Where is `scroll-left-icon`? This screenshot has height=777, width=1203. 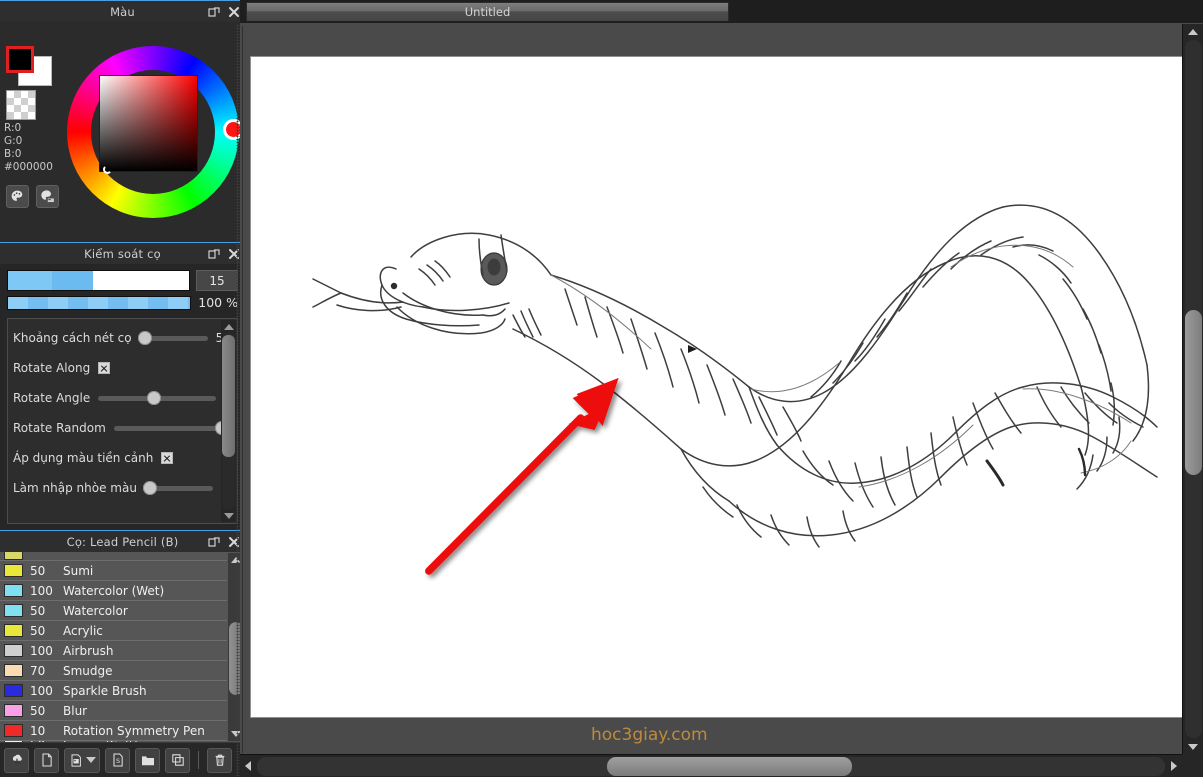 scroll-left-icon is located at coordinates (248, 766).